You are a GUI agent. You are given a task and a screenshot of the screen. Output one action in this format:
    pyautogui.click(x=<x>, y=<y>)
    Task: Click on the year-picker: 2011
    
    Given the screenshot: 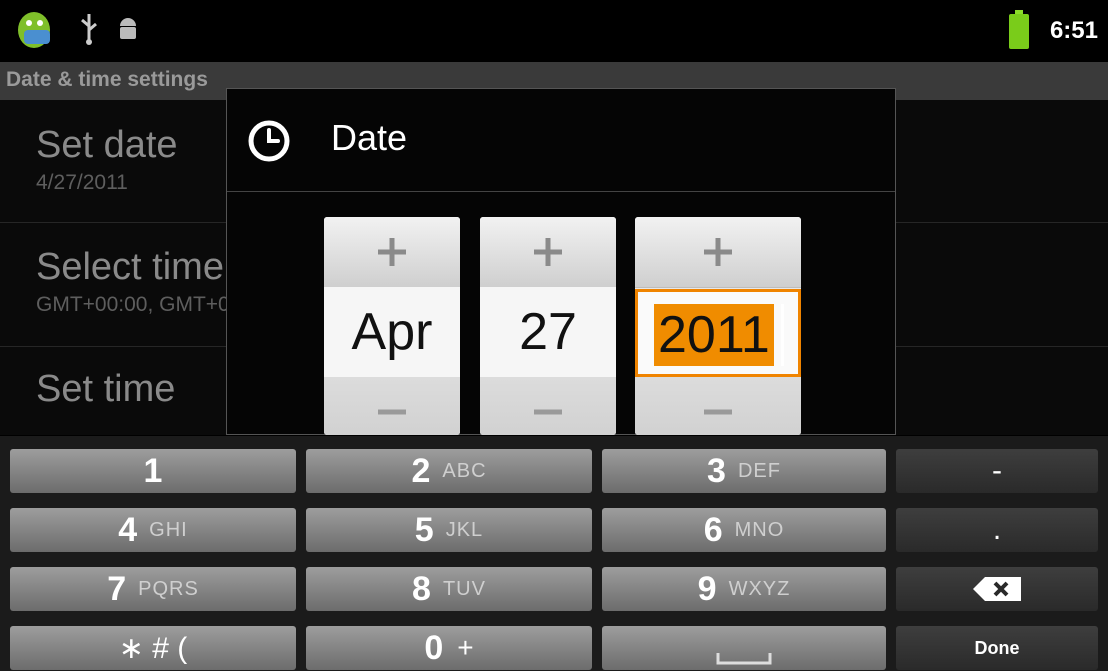 What is the action you would take?
    pyautogui.click(x=718, y=326)
    